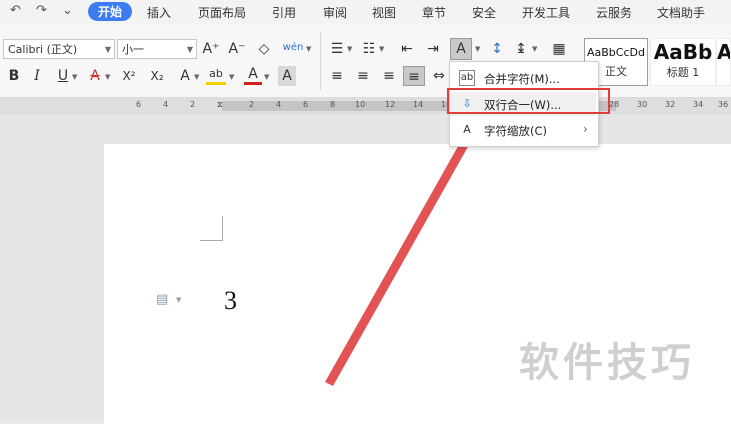  Describe the element at coordinates (129, 76) in the screenshot. I see `superscript-button: X²` at that location.